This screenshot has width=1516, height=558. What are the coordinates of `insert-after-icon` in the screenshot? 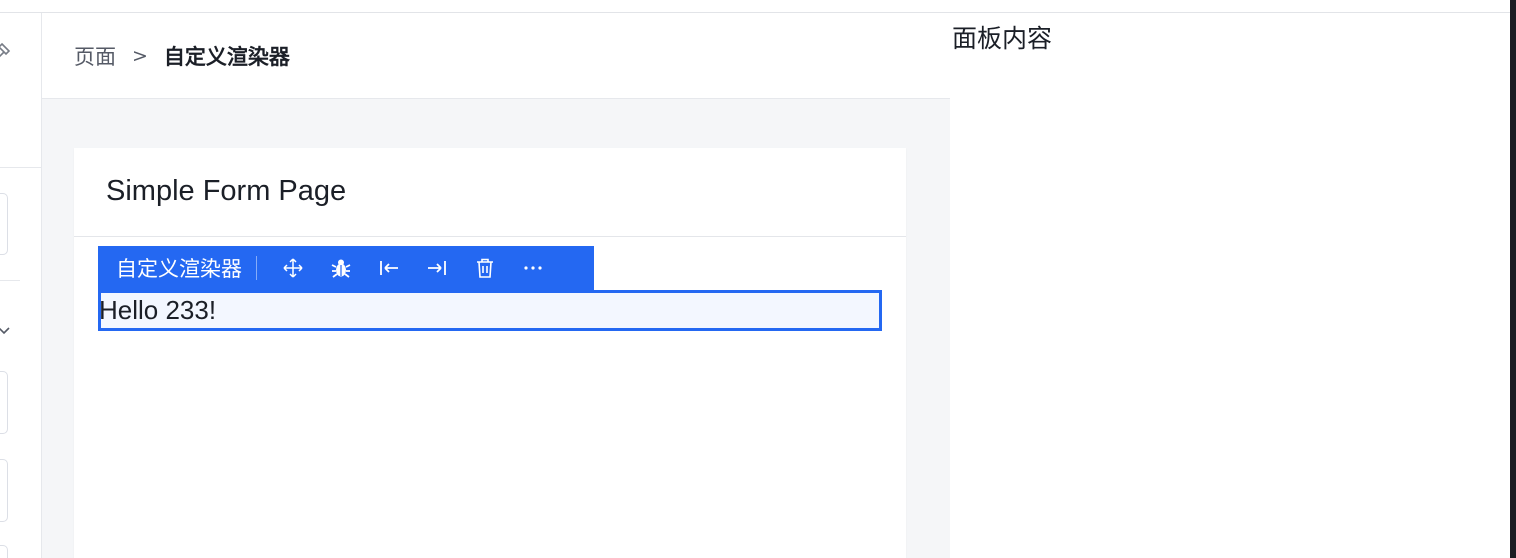 It's located at (437, 268).